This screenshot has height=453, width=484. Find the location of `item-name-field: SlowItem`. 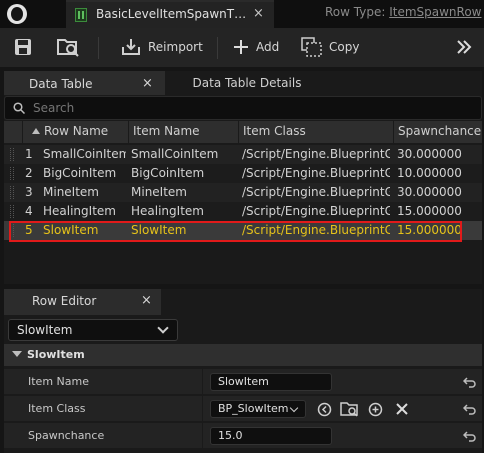

item-name-field: SlowItem is located at coordinates (271, 382).